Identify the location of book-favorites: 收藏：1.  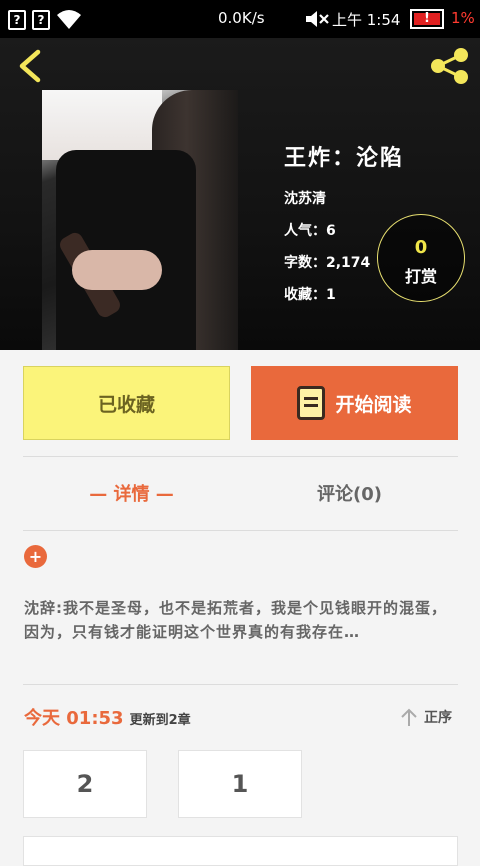
(310, 295).